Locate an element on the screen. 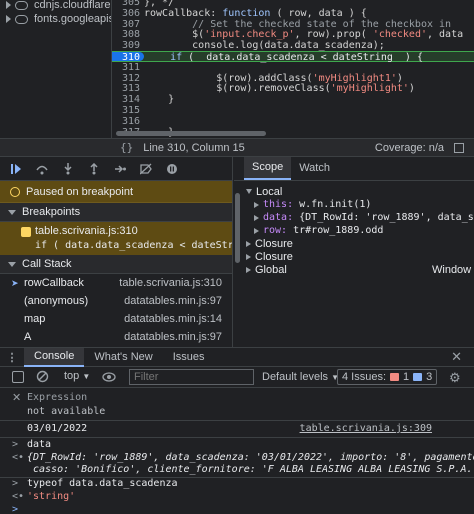 This screenshot has width=474, height=514. cursor-position: Line 310, Column 15 is located at coordinates (194, 147).